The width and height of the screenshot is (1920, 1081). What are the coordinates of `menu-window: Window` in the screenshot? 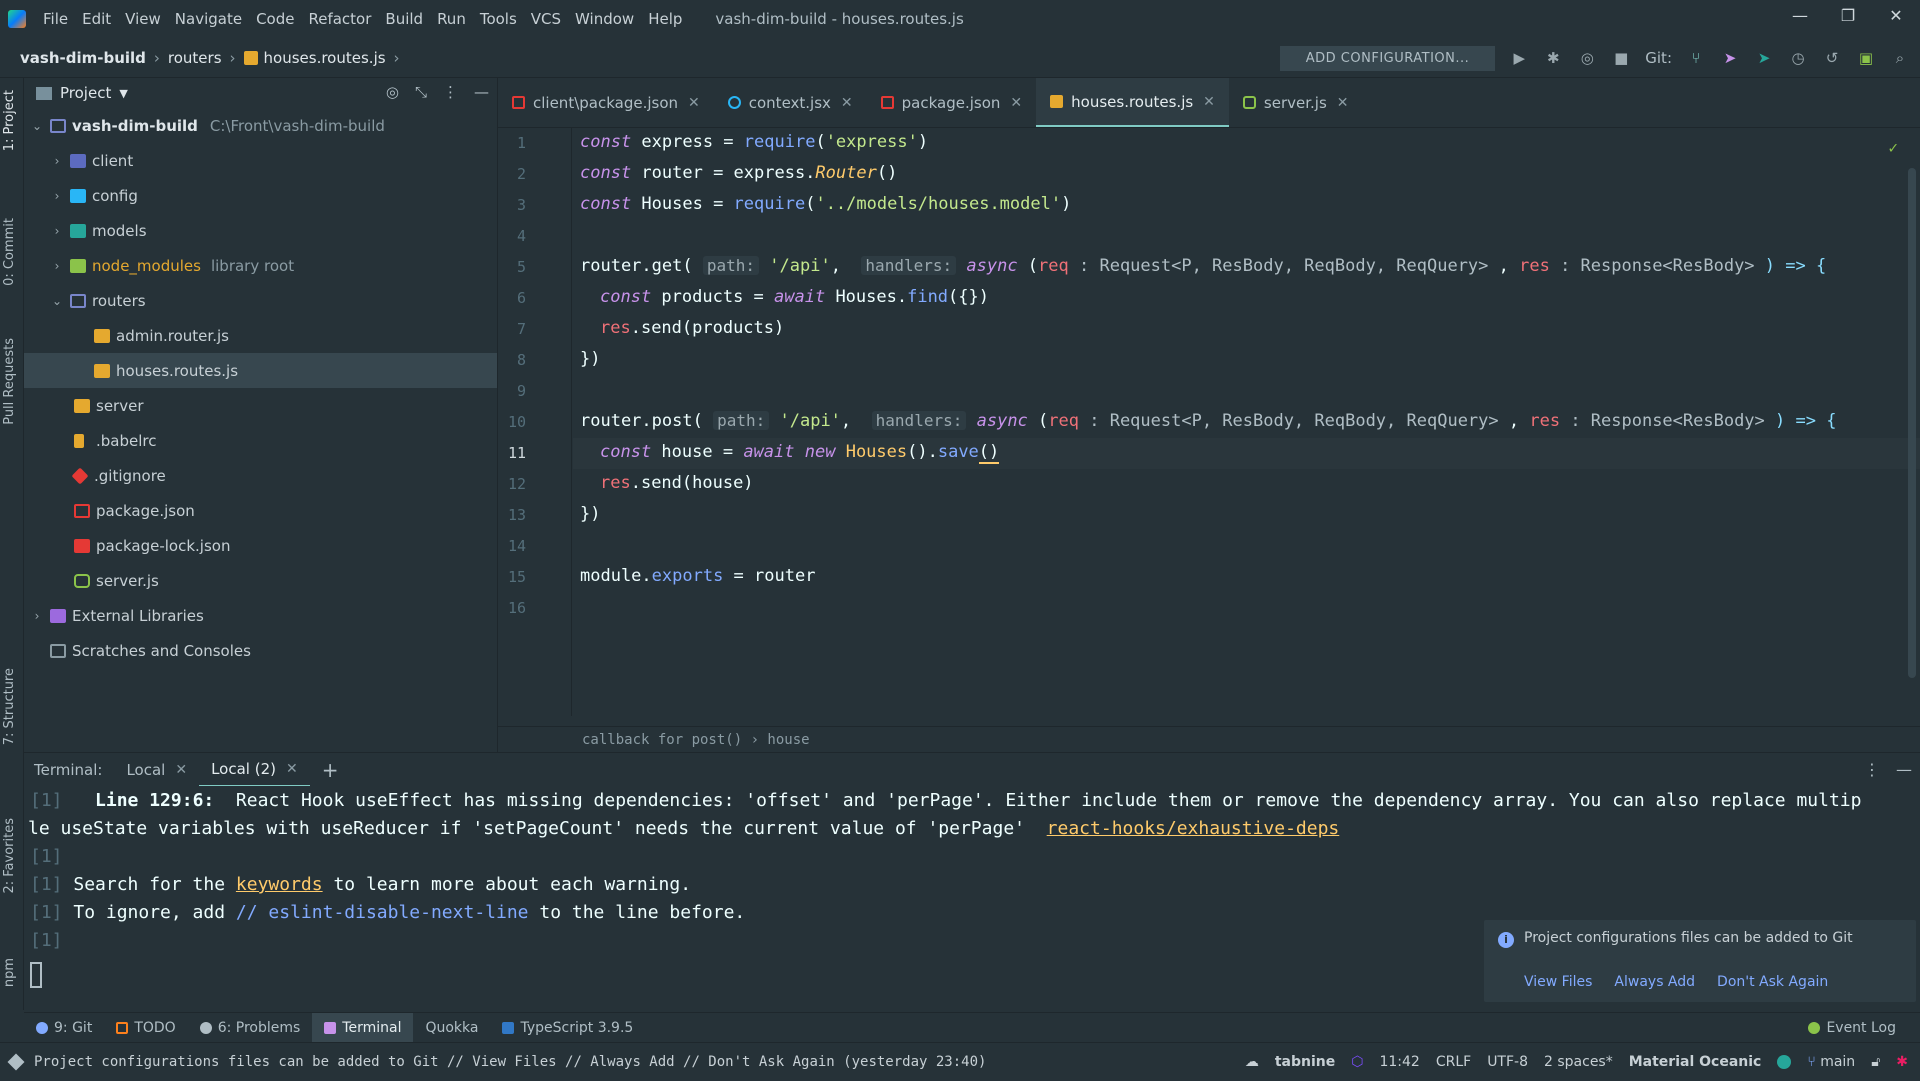 It's located at (604, 19).